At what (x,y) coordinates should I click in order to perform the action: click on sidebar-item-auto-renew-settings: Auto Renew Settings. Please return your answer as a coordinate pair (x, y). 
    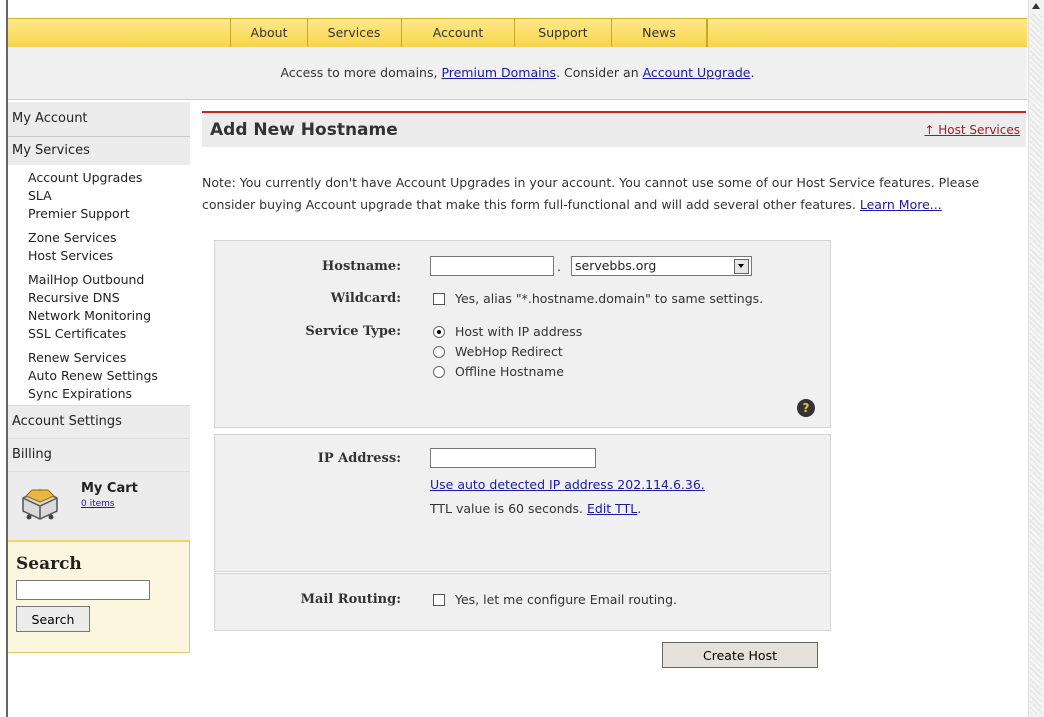
    Looking at the image, I should click on (109, 376).